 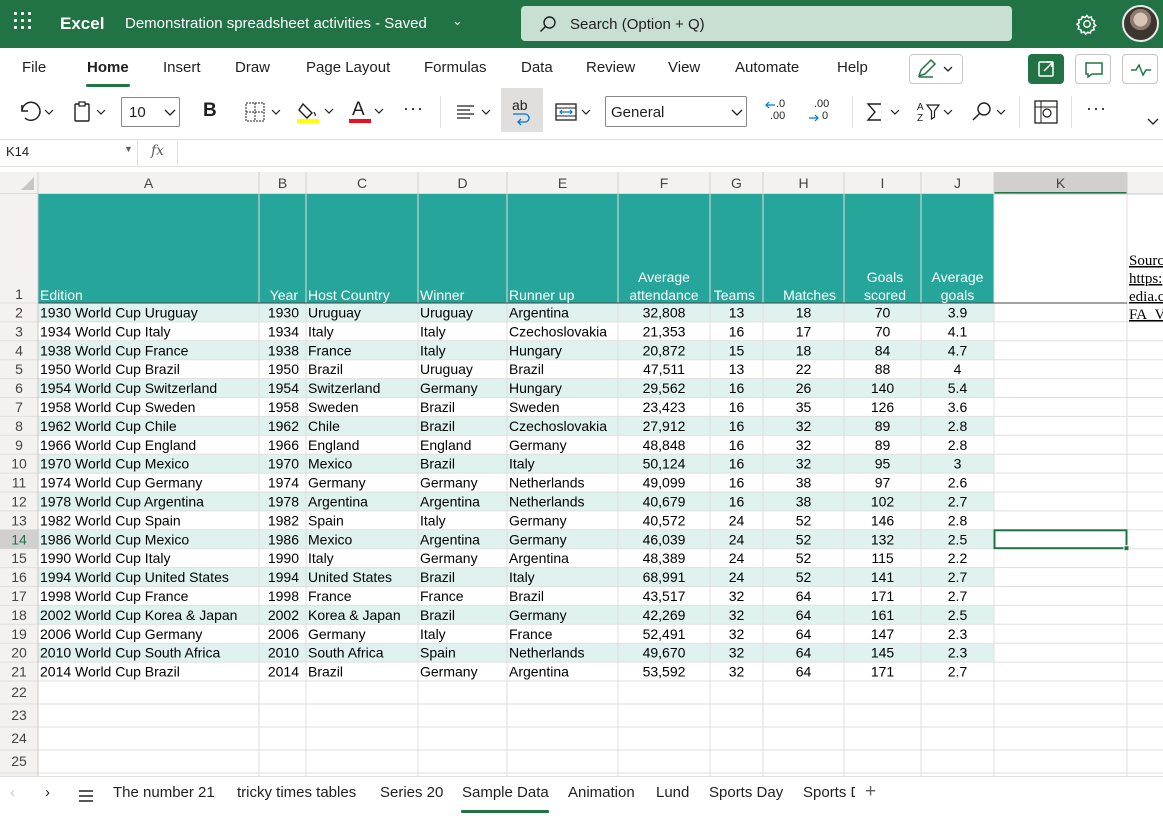 What do you see at coordinates (936, 69) in the screenshot?
I see `editing-mode-button` at bounding box center [936, 69].